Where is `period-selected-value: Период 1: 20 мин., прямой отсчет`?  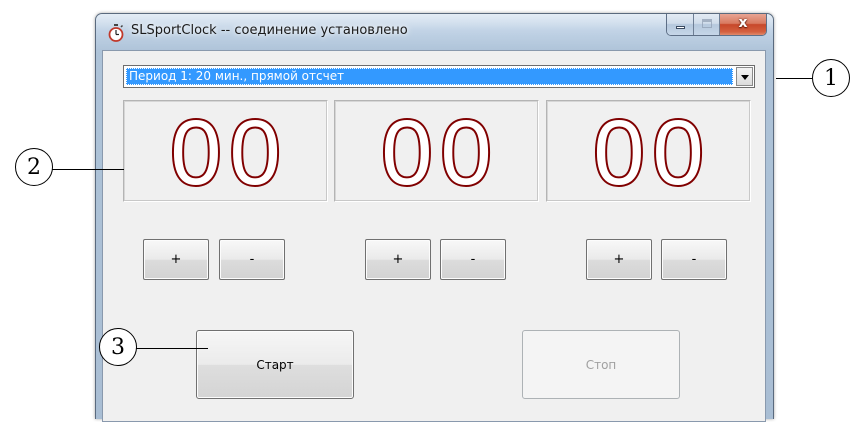 period-selected-value: Период 1: 20 мин., прямой отсчет is located at coordinates (429, 76).